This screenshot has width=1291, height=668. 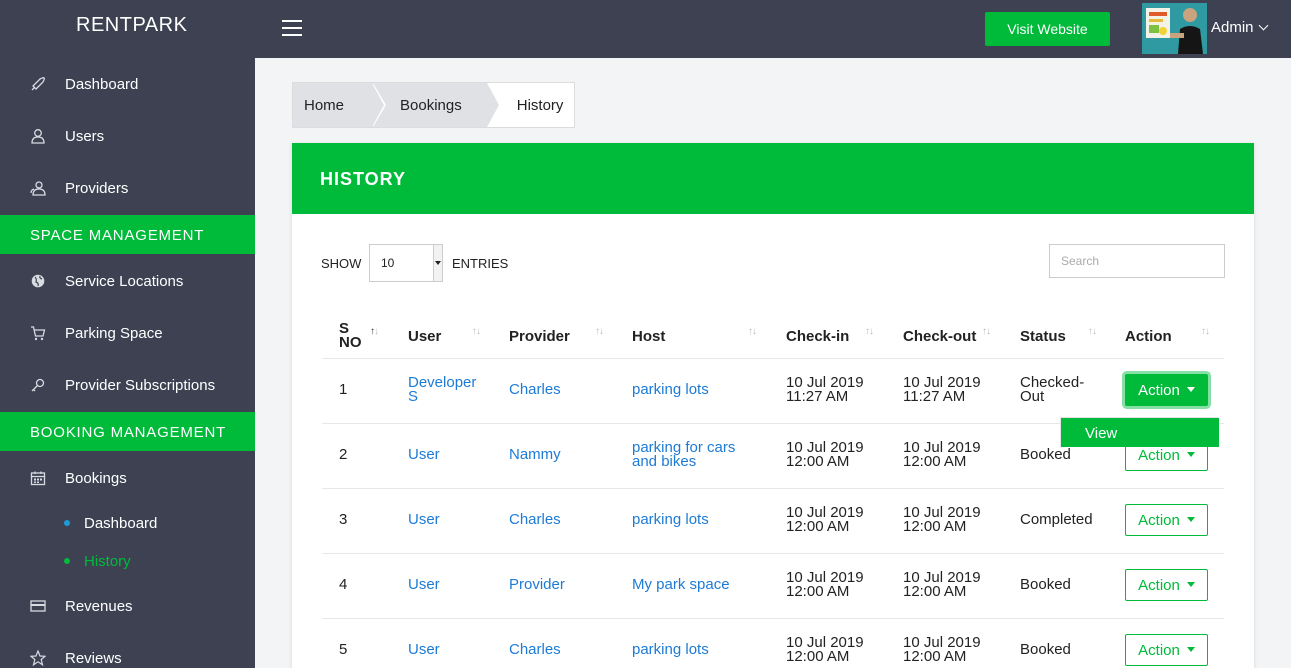 What do you see at coordinates (96, 478) in the screenshot?
I see `sidebar-item-label: Bookings` at bounding box center [96, 478].